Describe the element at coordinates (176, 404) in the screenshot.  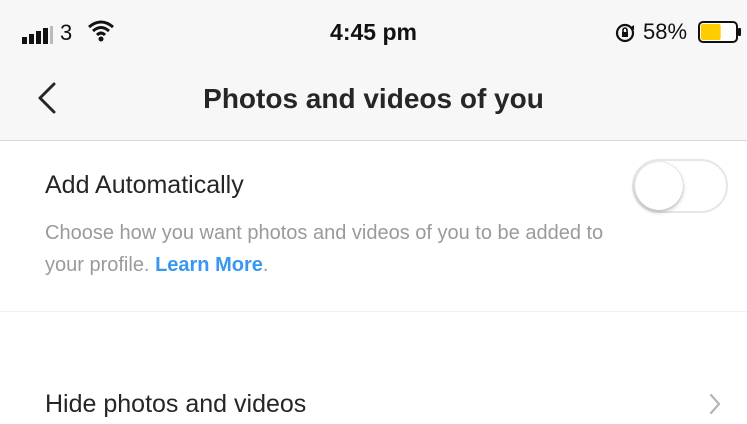
I see `hide-photos-and-videos-label: Hide photos and videos` at that location.